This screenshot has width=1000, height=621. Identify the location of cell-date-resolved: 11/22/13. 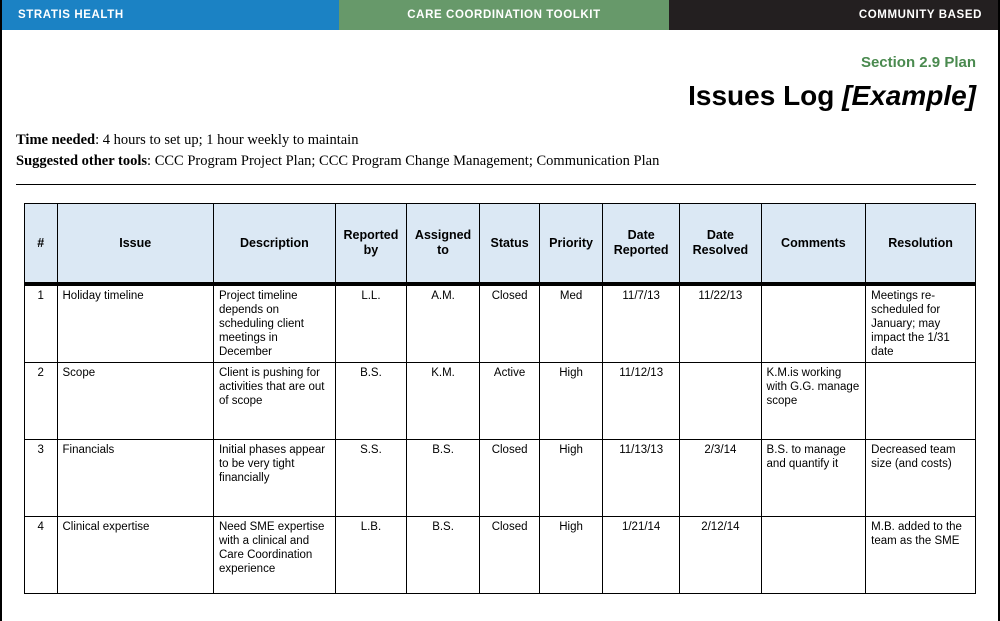
(720, 323).